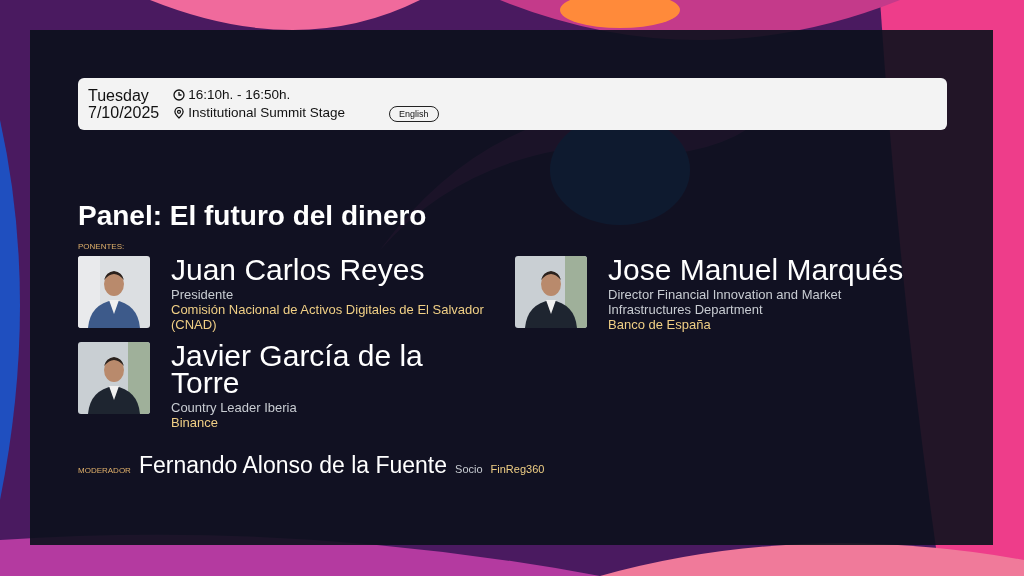 The image size is (1024, 576). I want to click on speaker-organization: Comisión Nacional de Activos Digitales de El Salvador (CNAD), so click(328, 317).